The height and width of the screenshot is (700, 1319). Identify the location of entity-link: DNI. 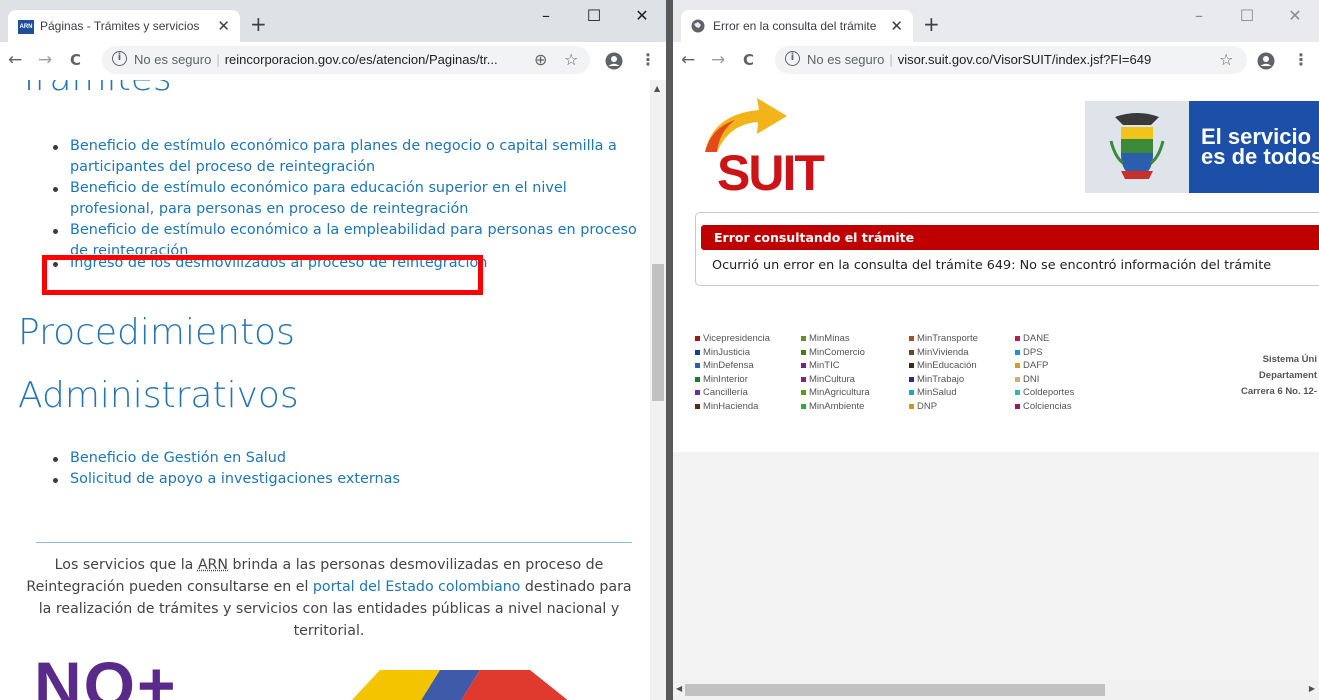
(1044, 380).